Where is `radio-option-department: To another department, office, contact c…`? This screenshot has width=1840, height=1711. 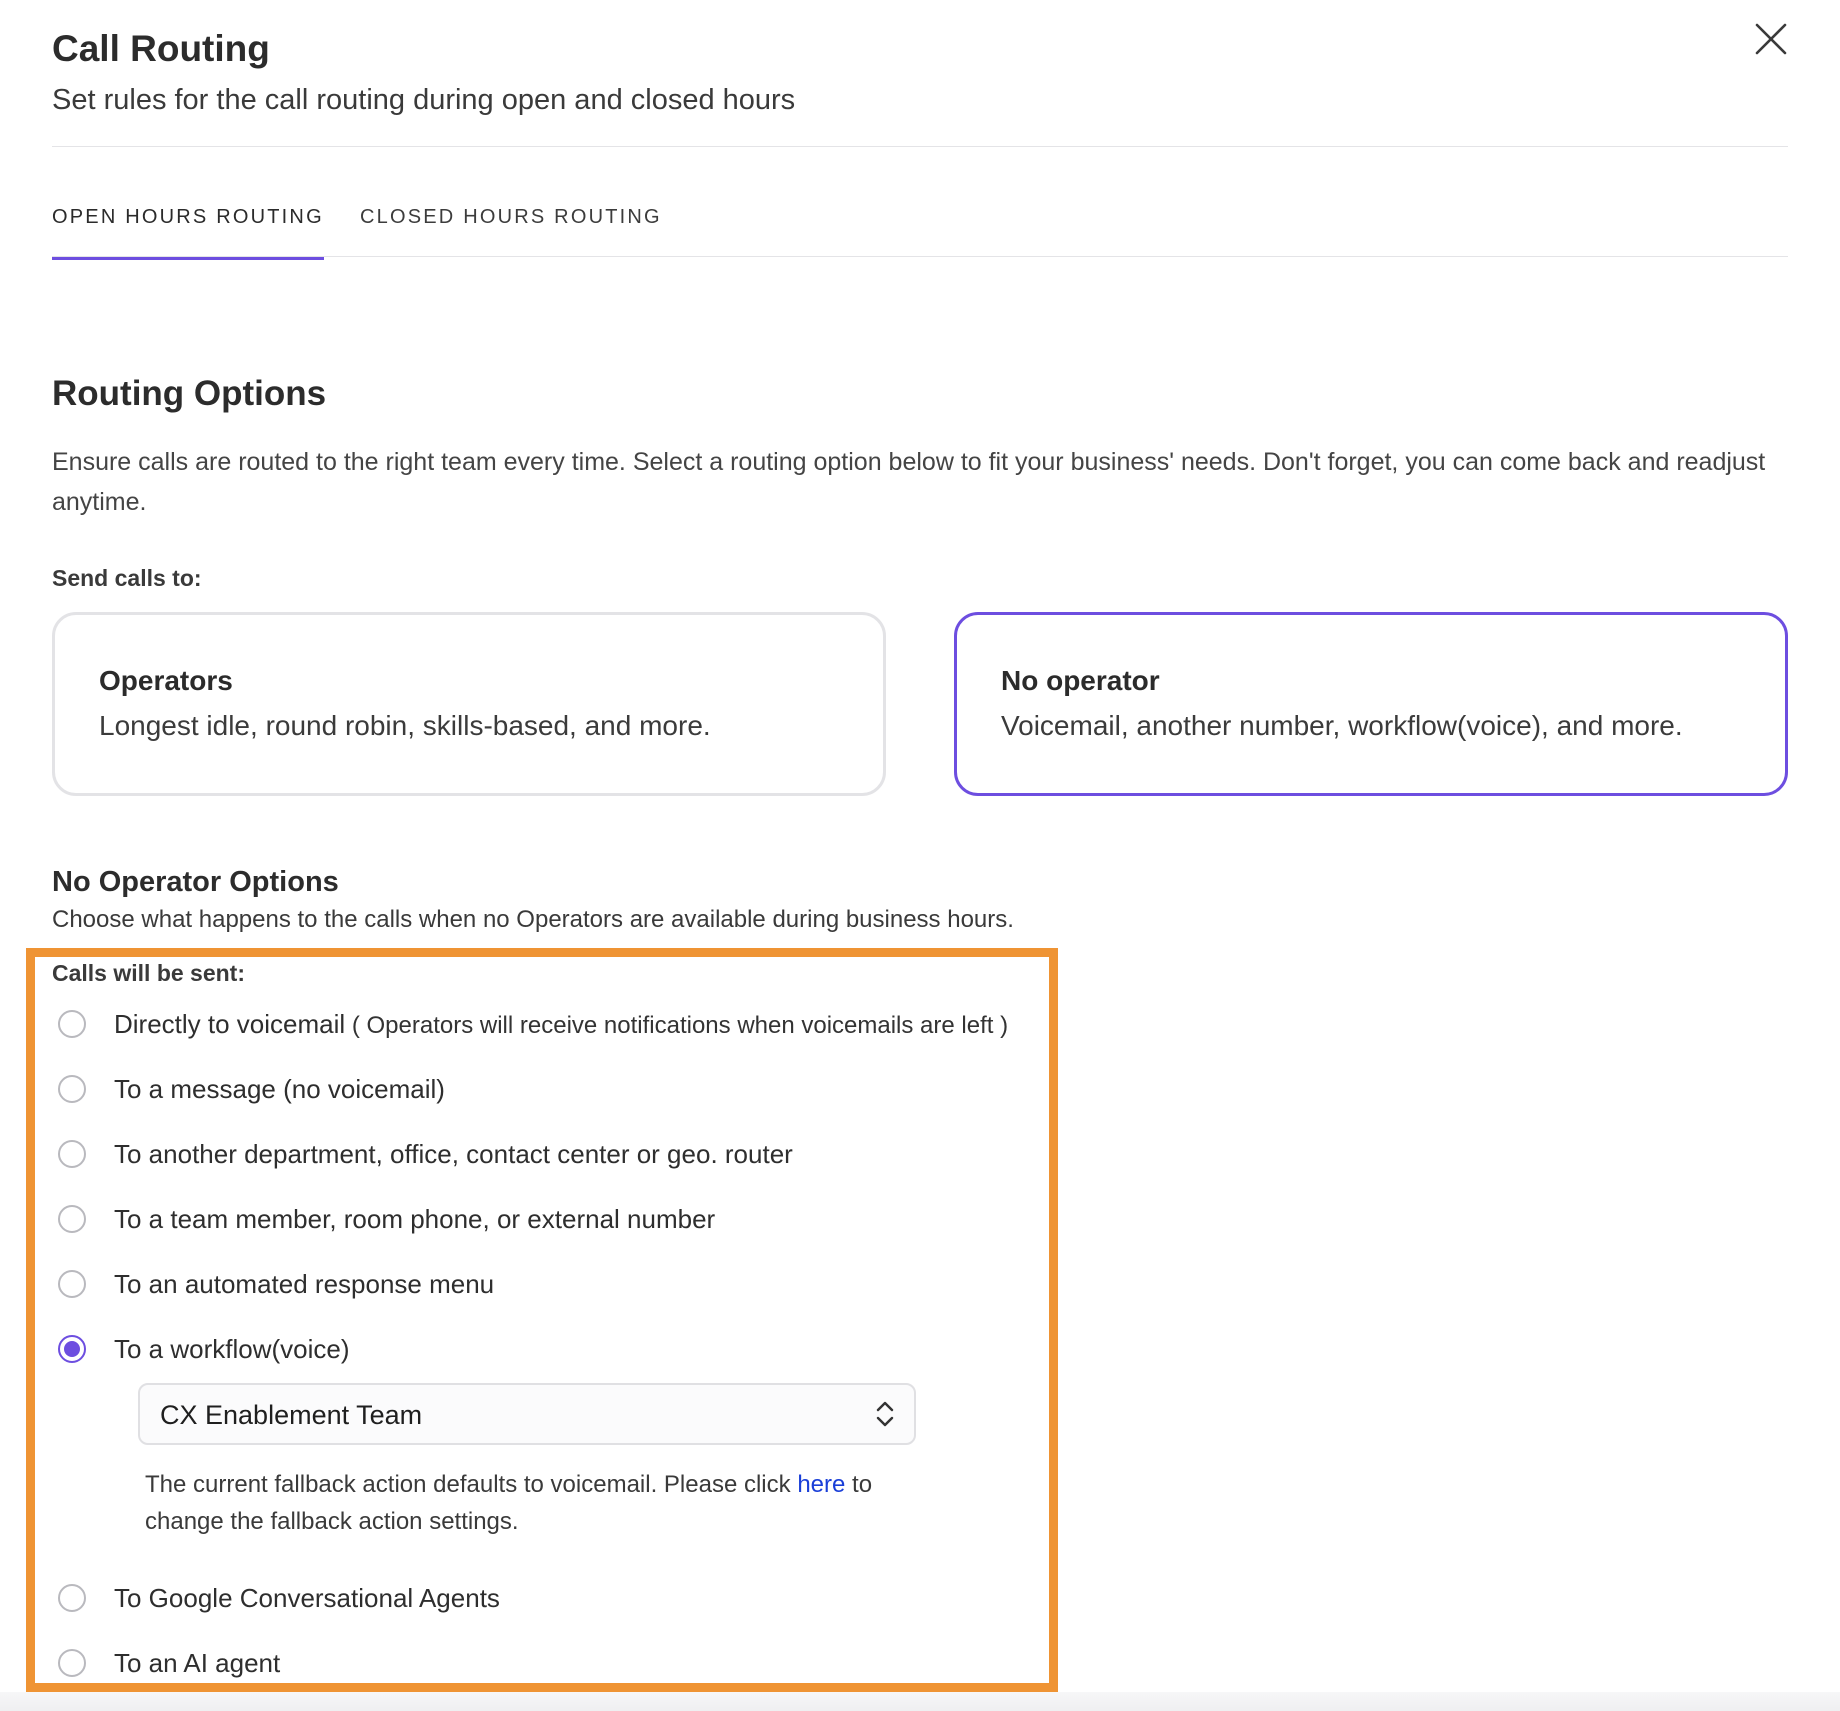 radio-option-department: To another department, office, contact c… is located at coordinates (425, 1154).